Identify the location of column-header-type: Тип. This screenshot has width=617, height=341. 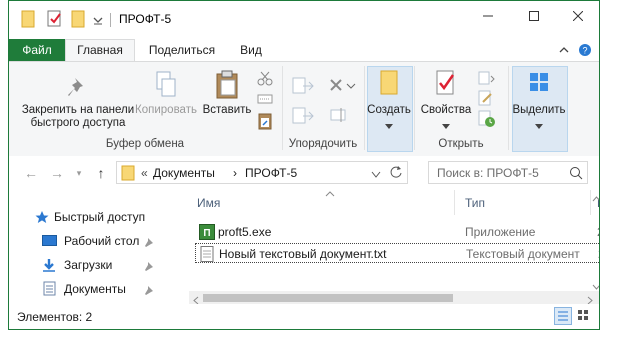
(475, 203).